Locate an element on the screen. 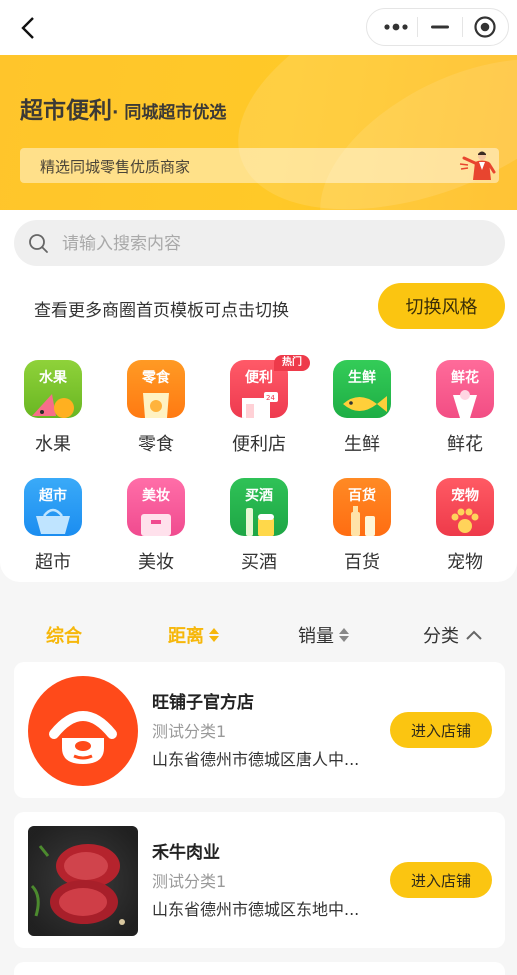 The width and height of the screenshot is (517, 975). top-nav-bar is located at coordinates (258, 27).